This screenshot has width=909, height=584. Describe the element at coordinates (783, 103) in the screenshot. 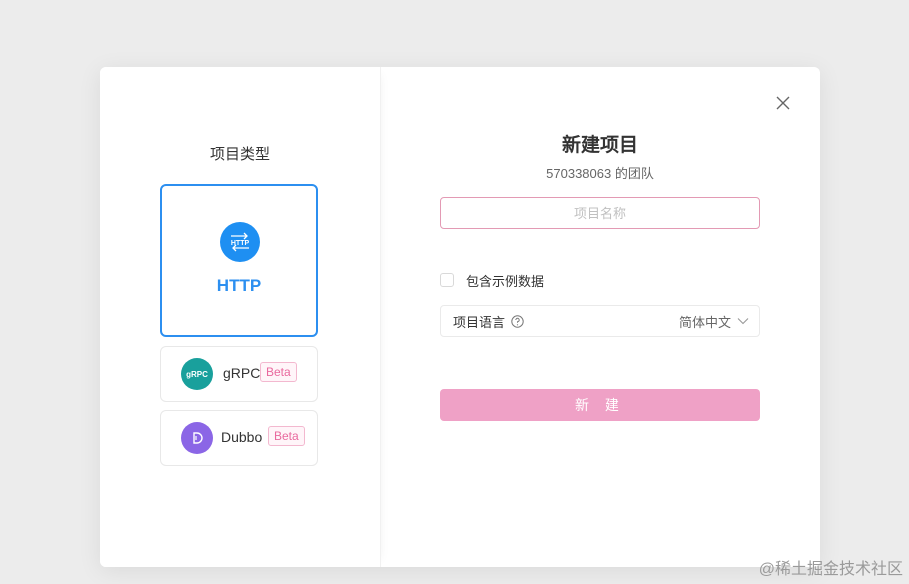

I see `close-icon` at that location.